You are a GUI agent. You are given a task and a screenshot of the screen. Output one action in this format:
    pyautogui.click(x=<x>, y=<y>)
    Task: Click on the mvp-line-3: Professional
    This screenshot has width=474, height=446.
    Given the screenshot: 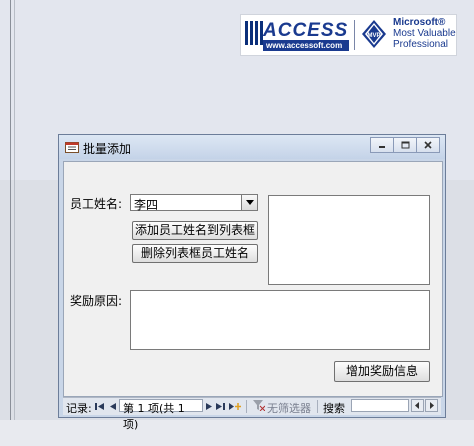 What is the action you would take?
    pyautogui.click(x=421, y=44)
    